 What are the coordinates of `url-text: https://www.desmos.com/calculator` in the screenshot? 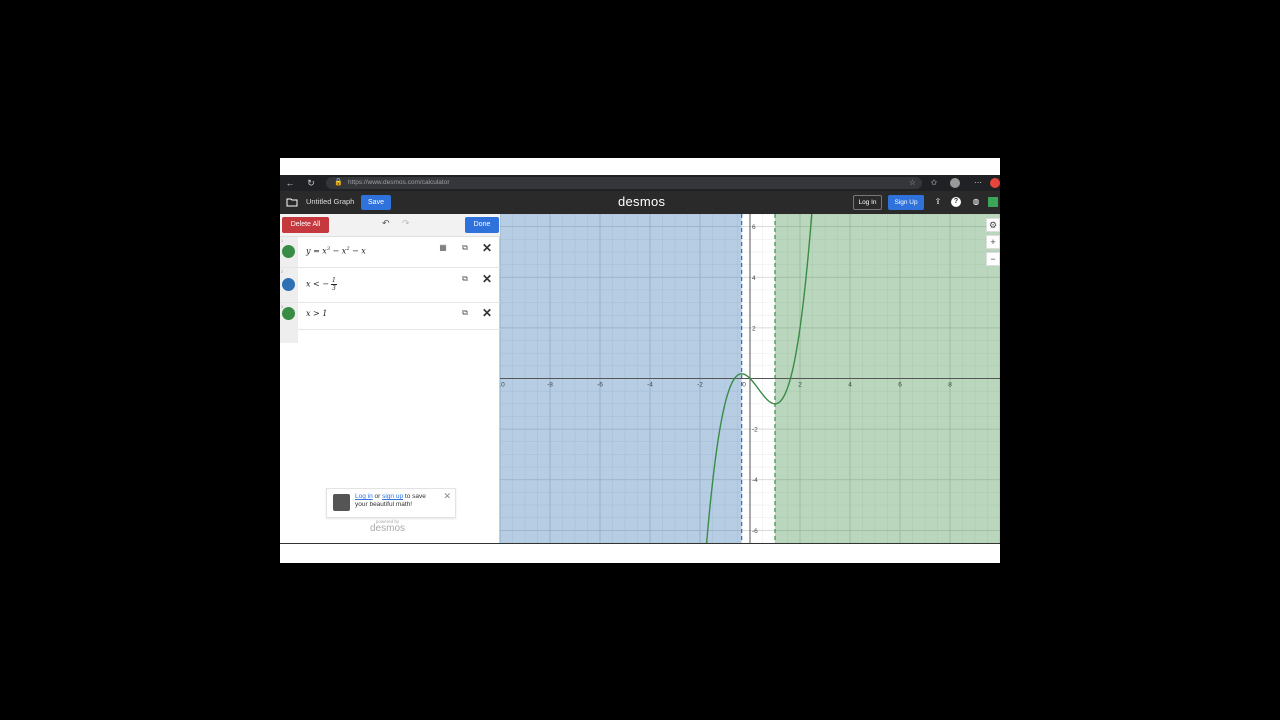 It's located at (399, 182).